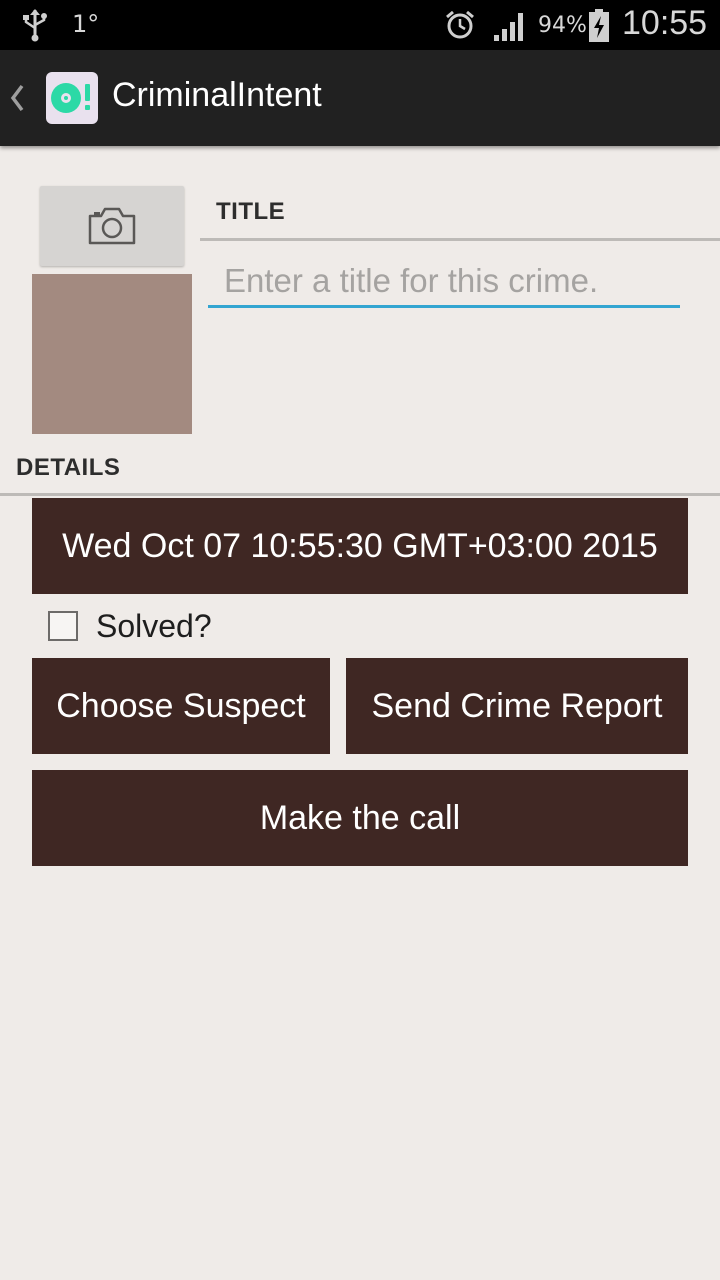  I want to click on app-icon, so click(72, 98).